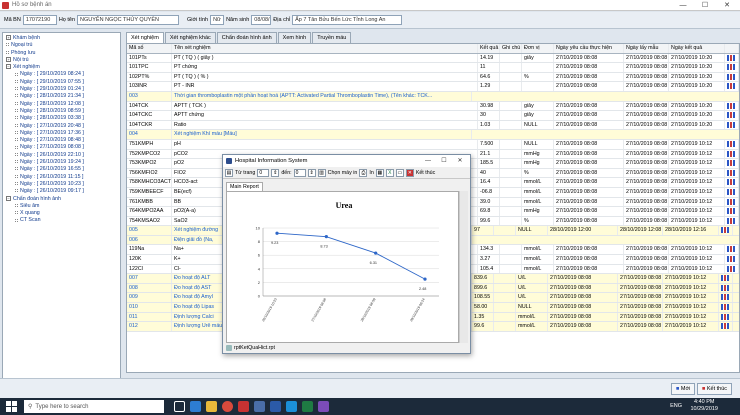 This screenshot has height=415, width=740. Describe the element at coordinates (61, 60) in the screenshot. I see `tree-node: + Nội trú` at that location.